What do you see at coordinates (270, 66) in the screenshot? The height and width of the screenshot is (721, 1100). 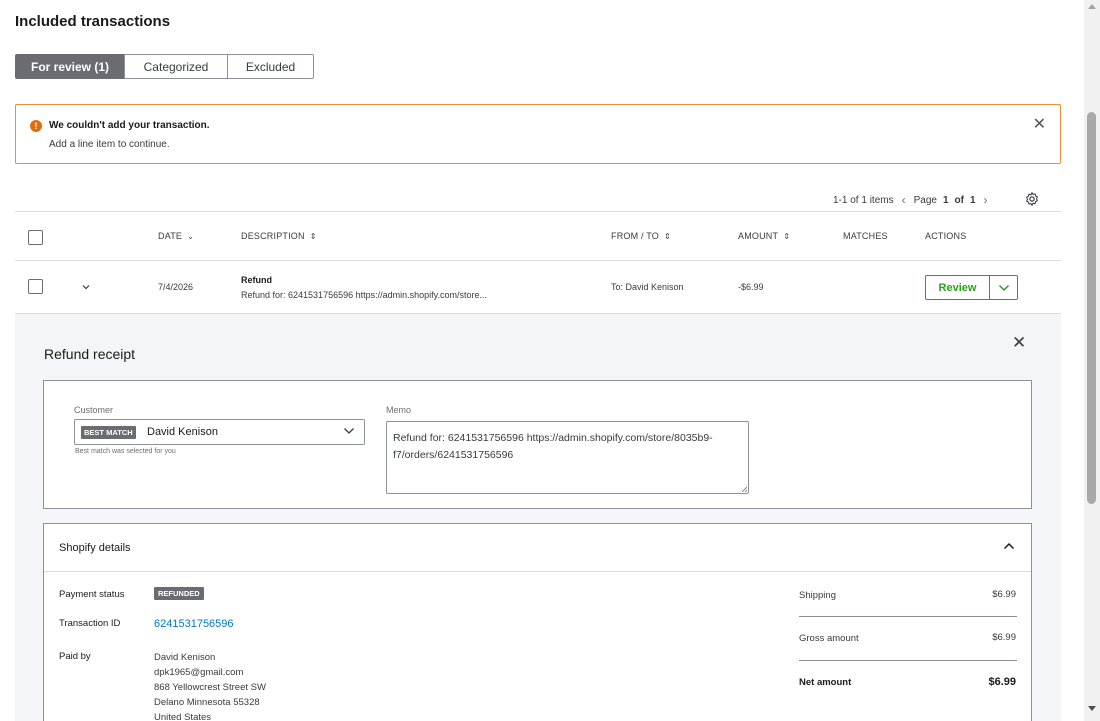 I see `tab-excluded: Excluded` at bounding box center [270, 66].